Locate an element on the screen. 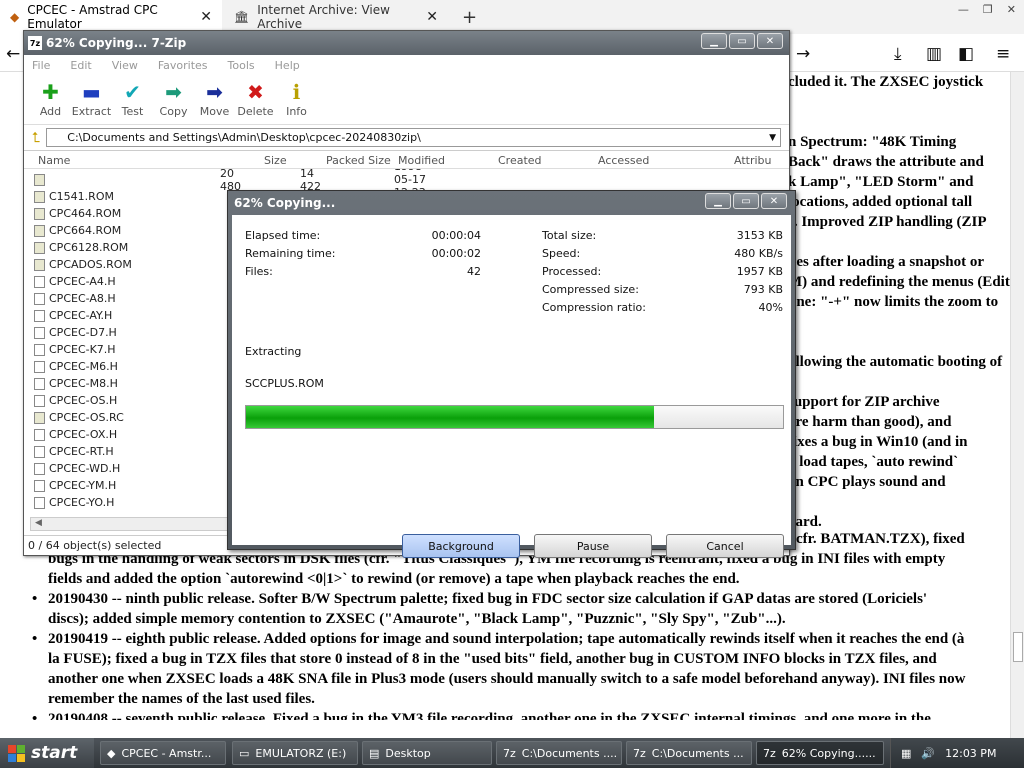  table-row: CPCADOS.ROM is located at coordinates (83, 264).